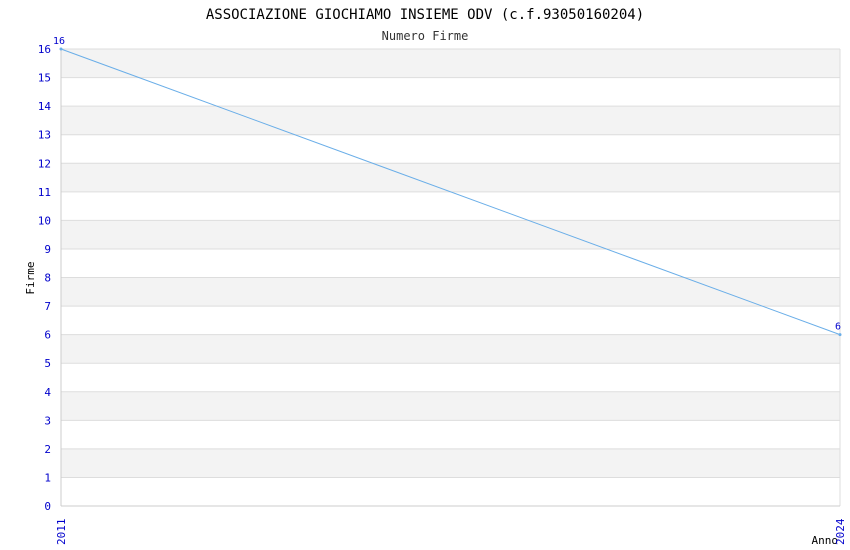 The image size is (850, 550). What do you see at coordinates (47, 306) in the screenshot?
I see `y-tick-label: 7` at bounding box center [47, 306].